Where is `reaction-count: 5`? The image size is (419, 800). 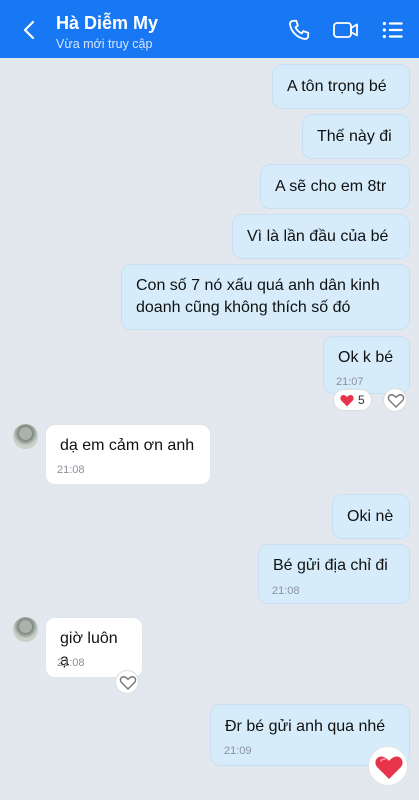 reaction-count: 5 is located at coordinates (361, 400).